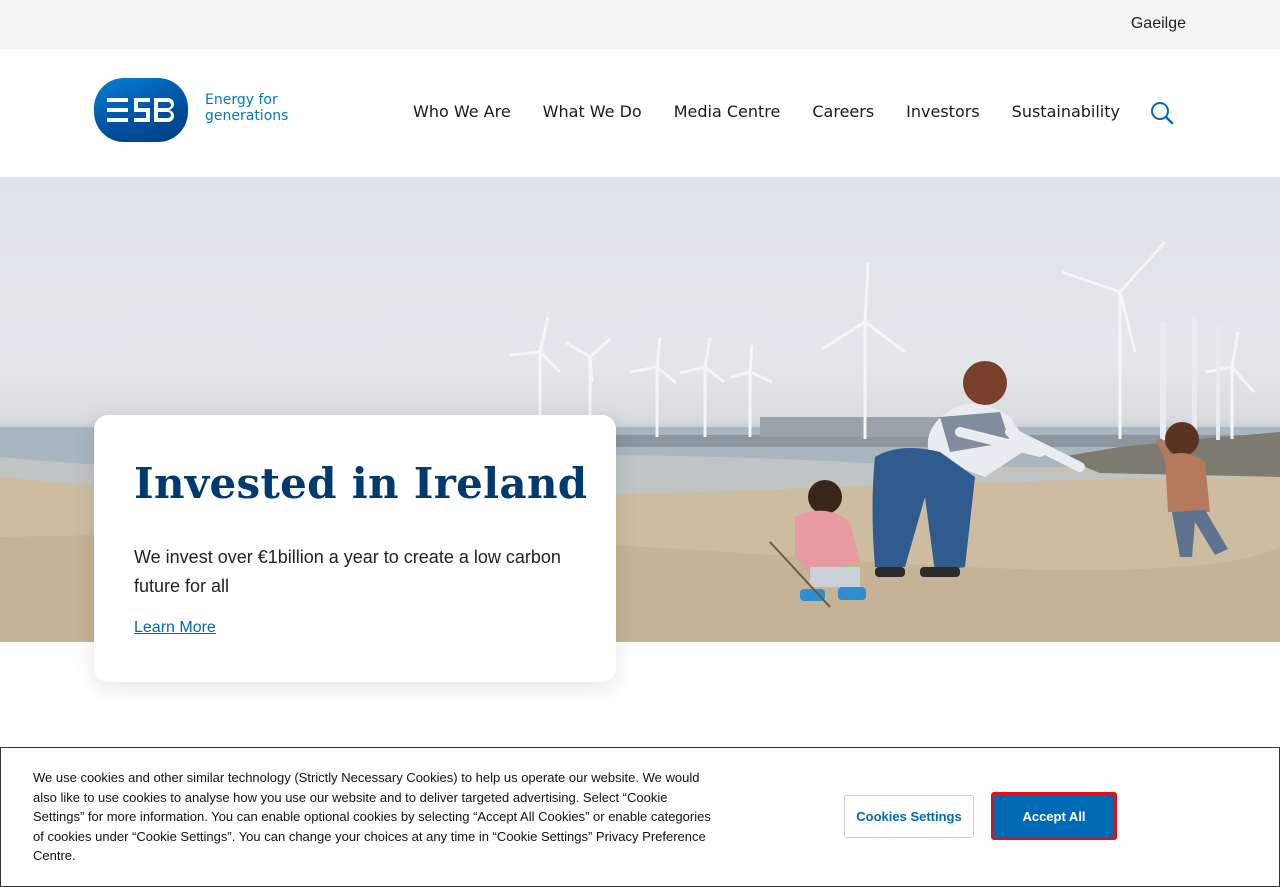  I want to click on nav-sustainability: Sustainability, so click(1066, 111).